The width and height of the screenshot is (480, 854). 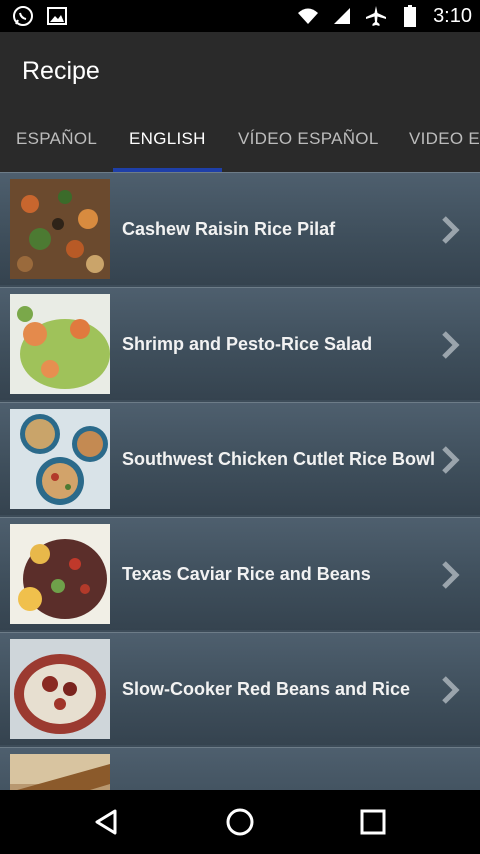 I want to click on signal-icon, so click(x=342, y=16).